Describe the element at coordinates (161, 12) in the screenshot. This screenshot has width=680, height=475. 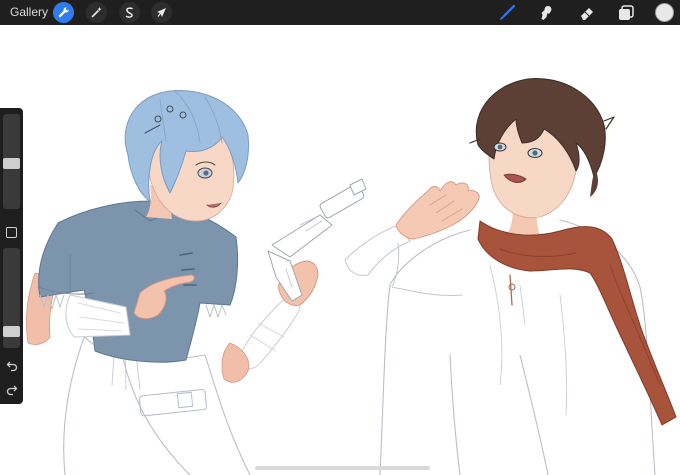
I see `arrow-cursor-icon` at that location.